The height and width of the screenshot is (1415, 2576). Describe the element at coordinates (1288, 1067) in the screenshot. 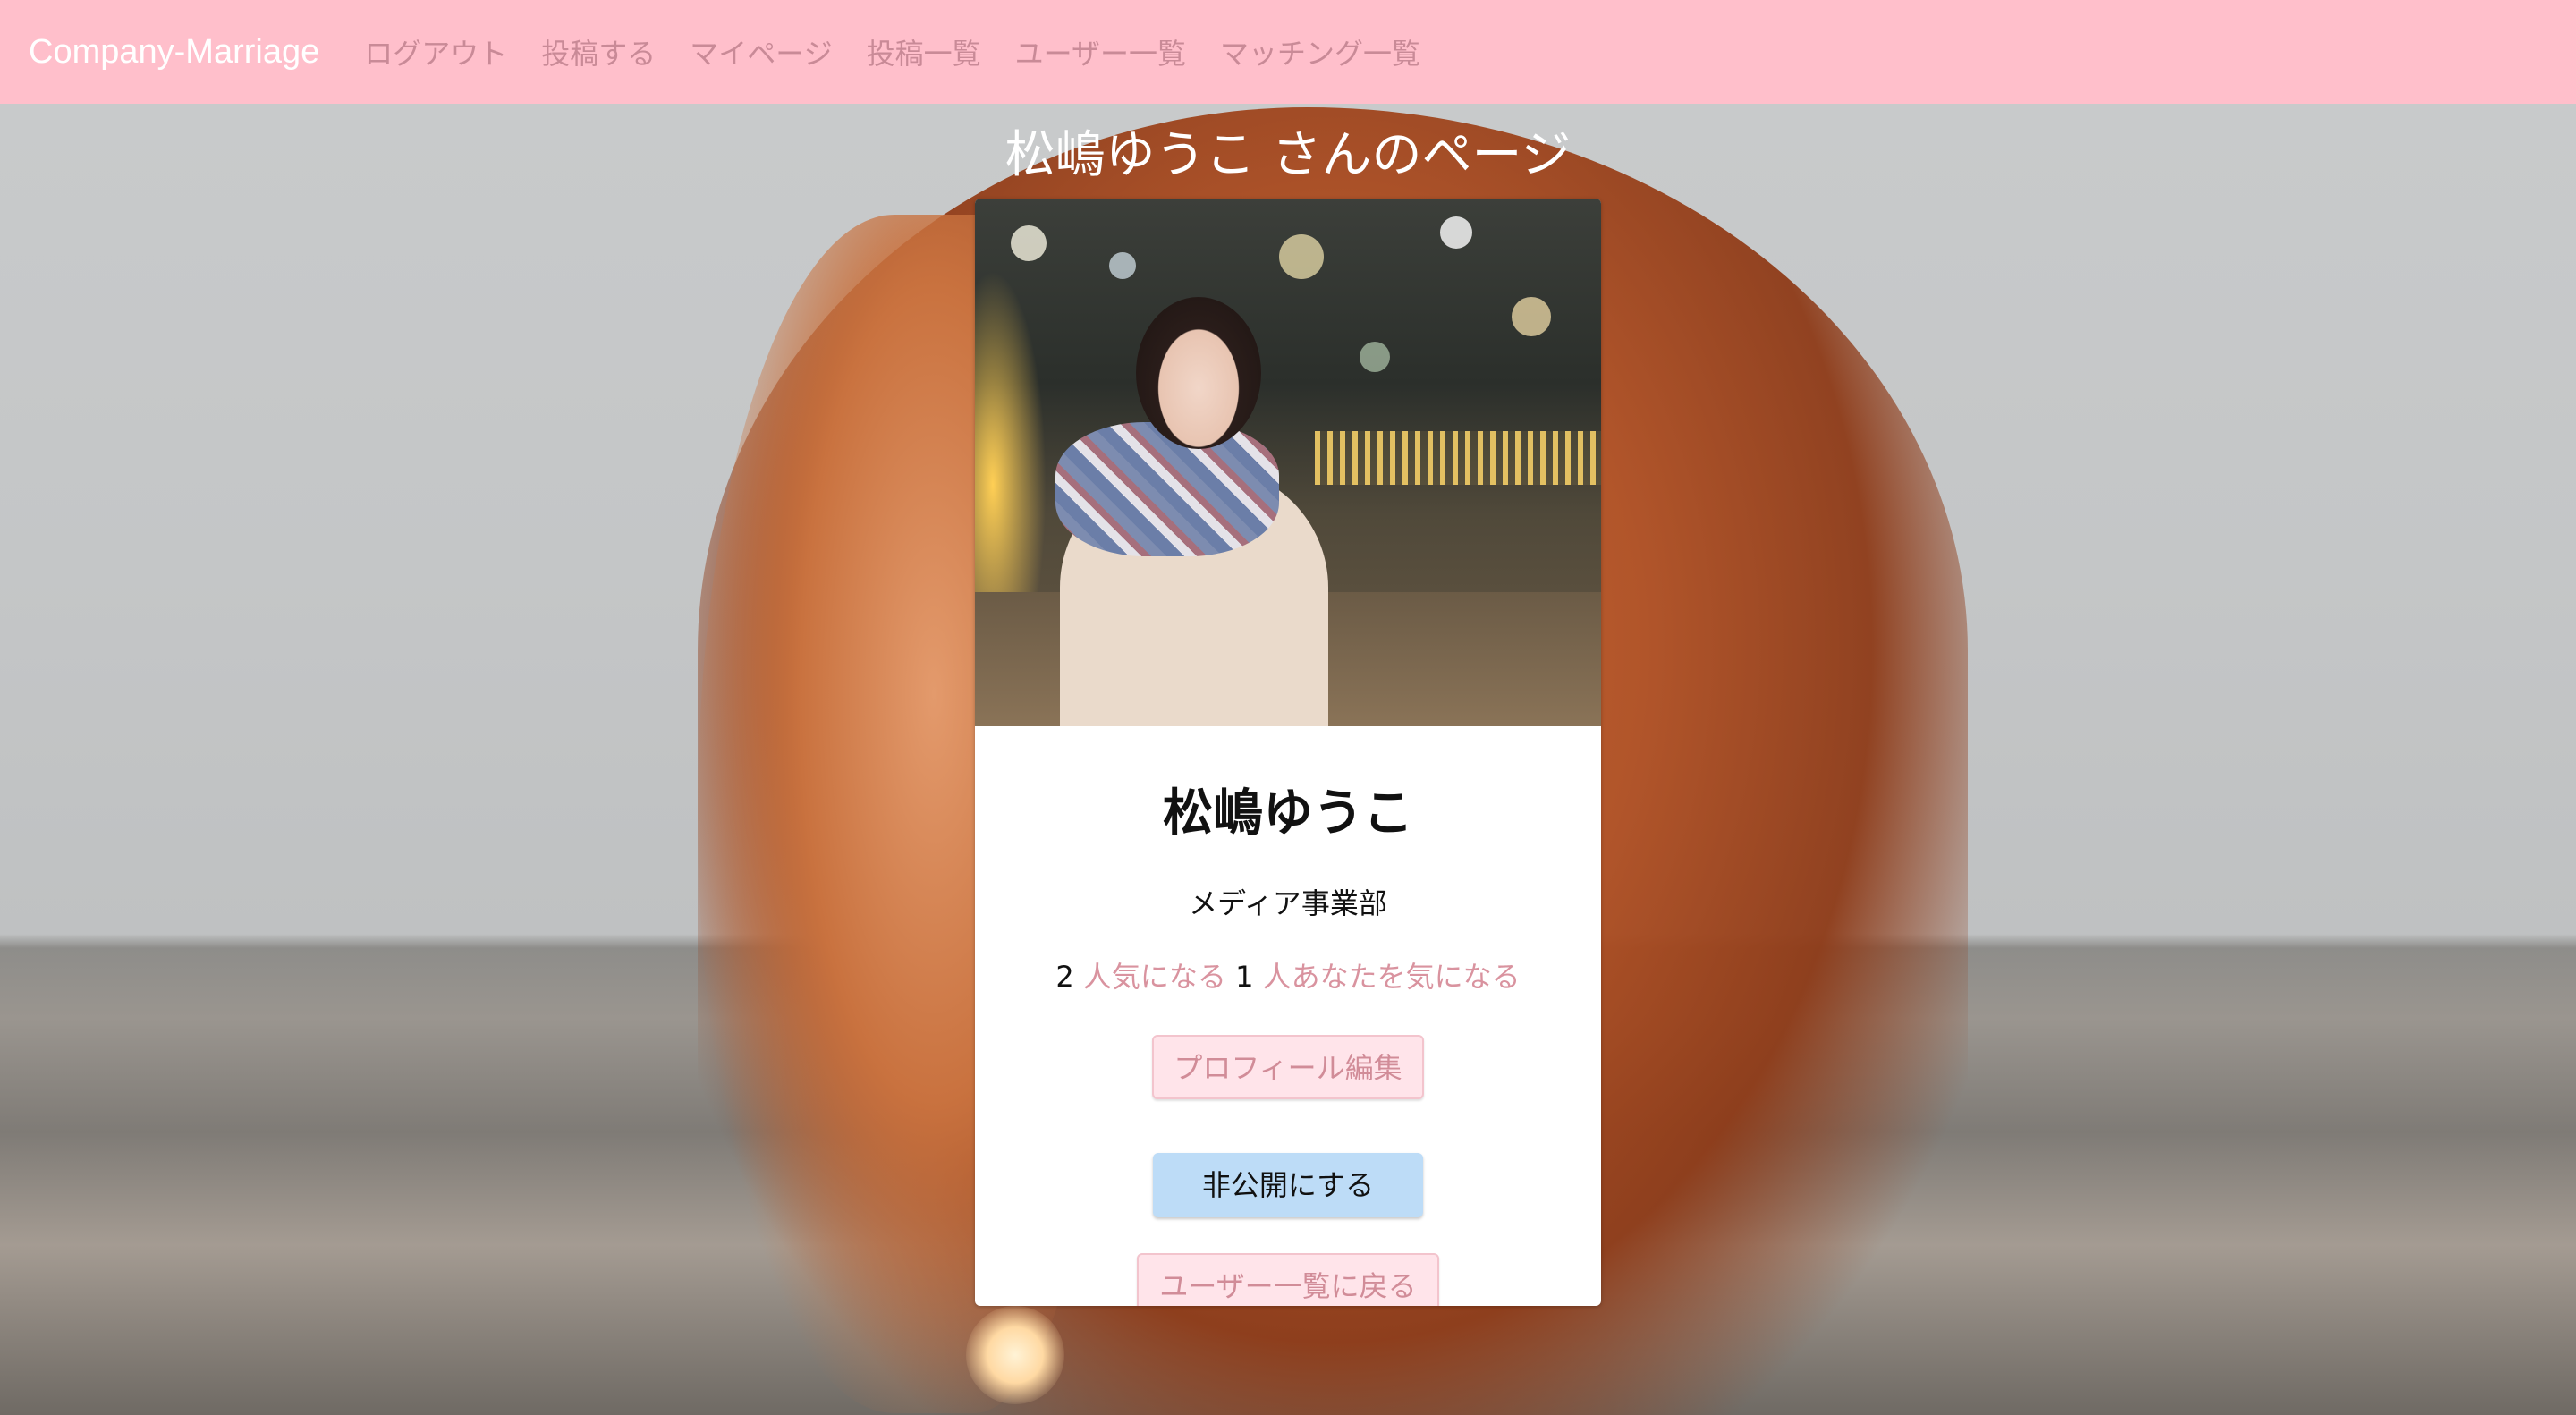

I see `edit-profile-button: プロフィール編集` at that location.